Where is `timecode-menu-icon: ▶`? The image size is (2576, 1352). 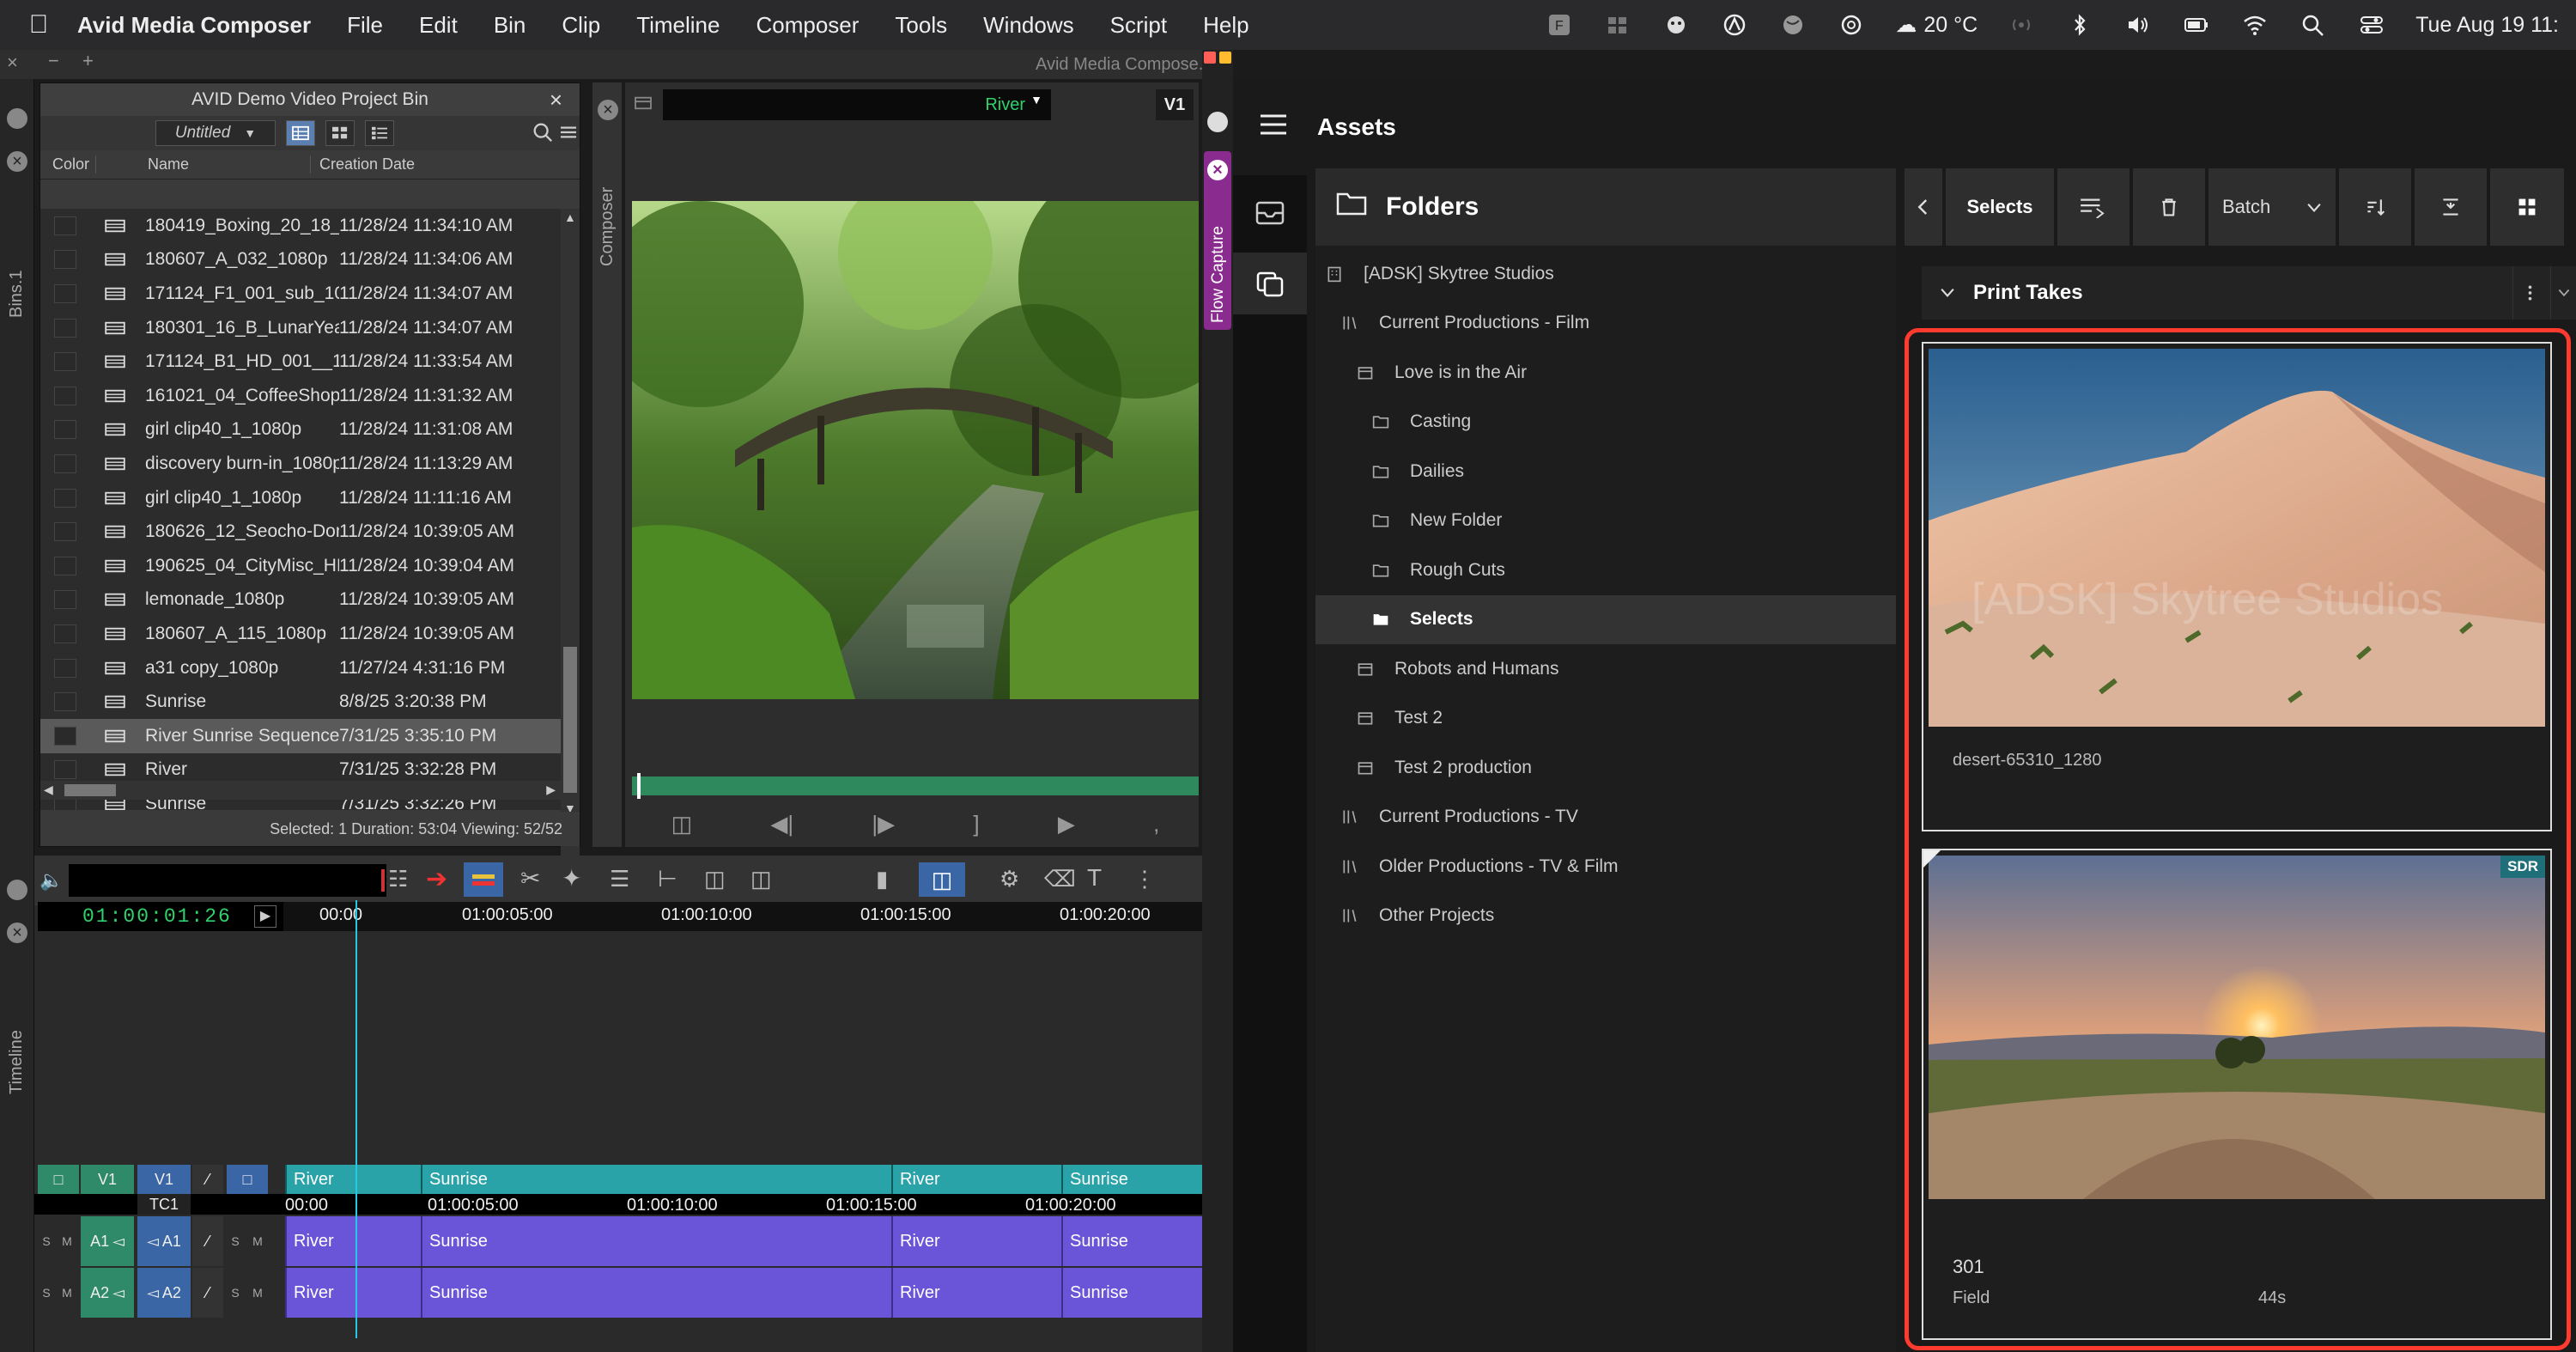 timecode-menu-icon: ▶ is located at coordinates (265, 916).